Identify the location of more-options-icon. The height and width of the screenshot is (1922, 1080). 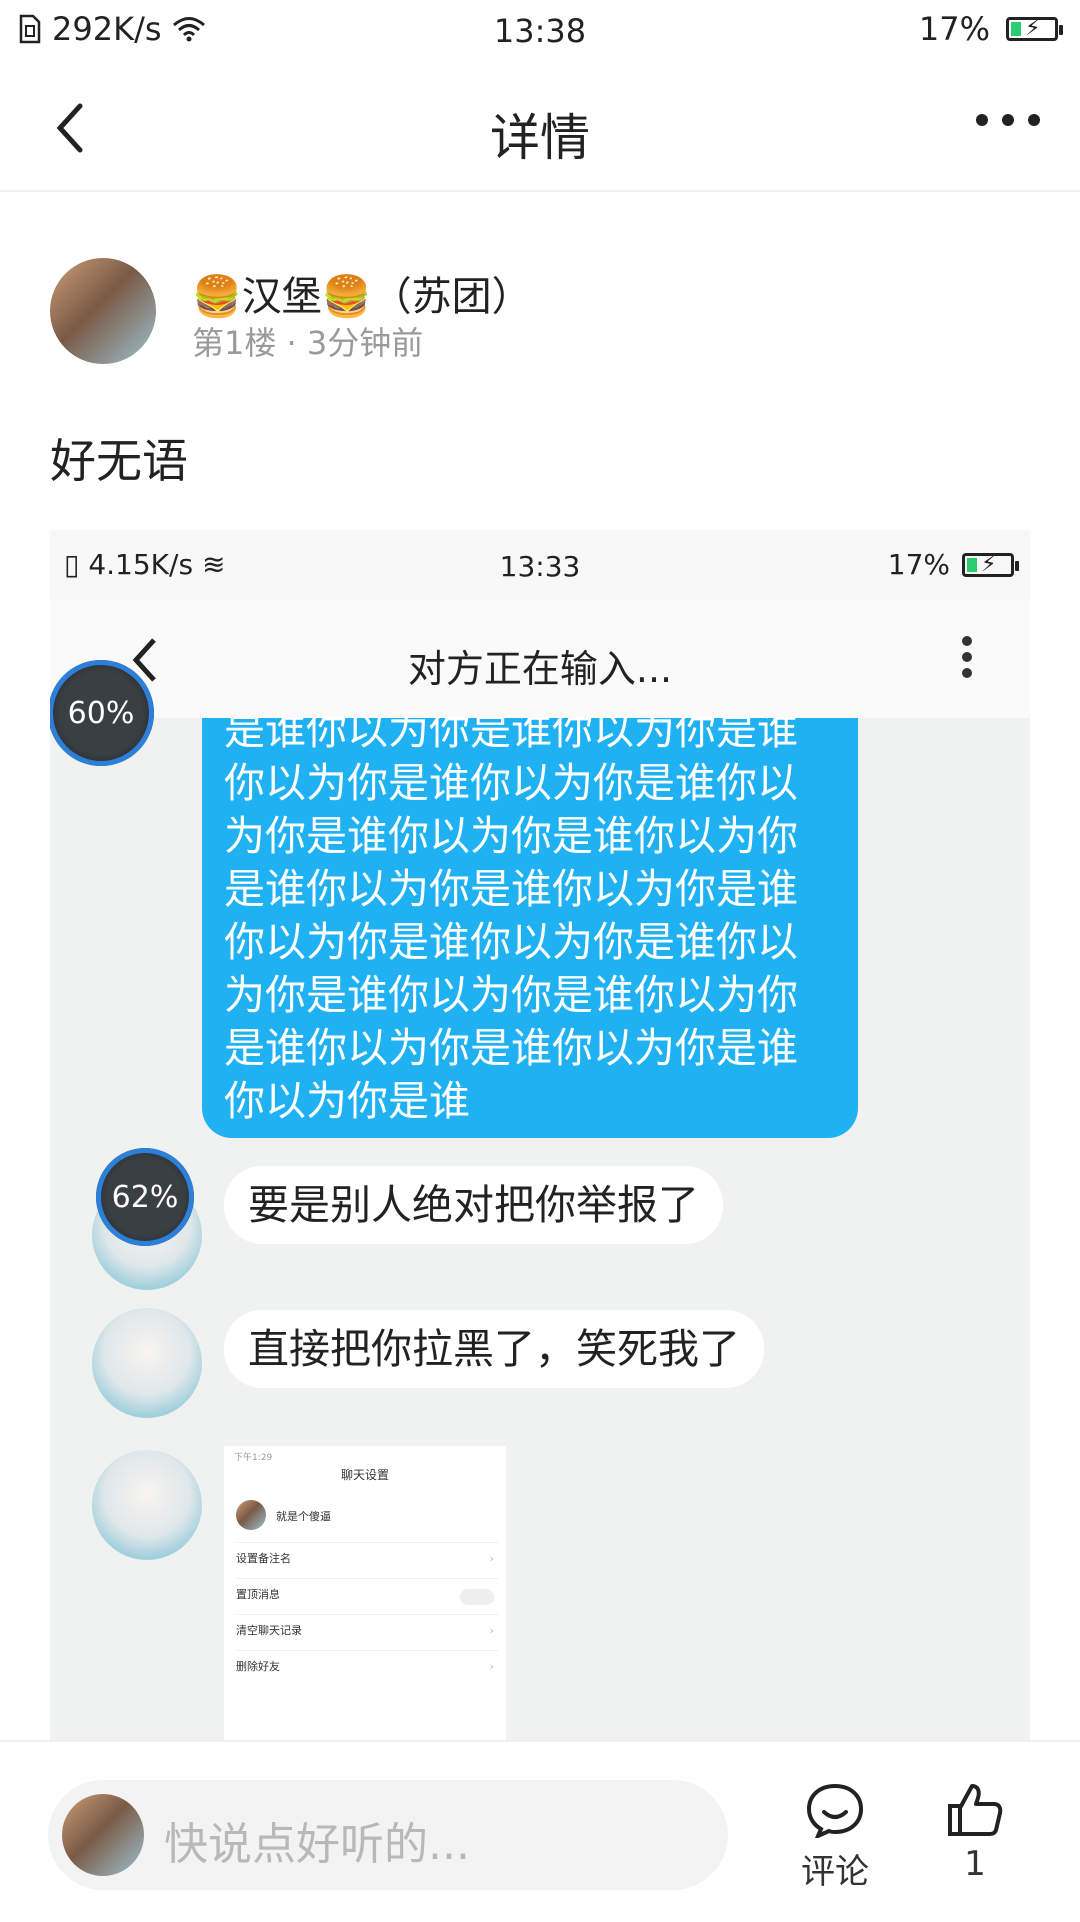
(1008, 120).